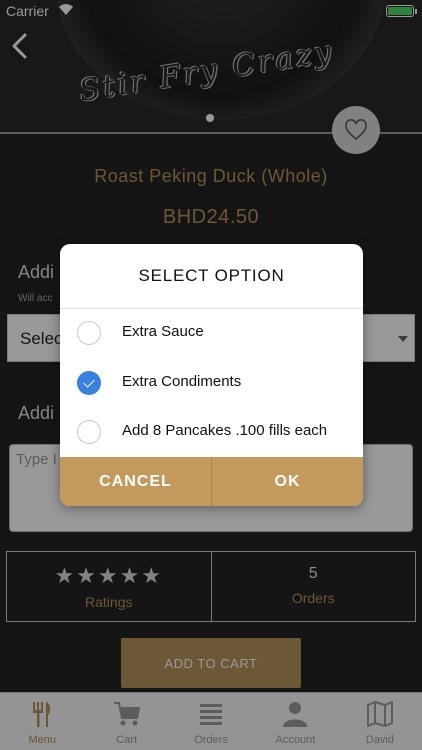 The image size is (422, 750). I want to click on option-label: Extra Condiments, so click(182, 381).